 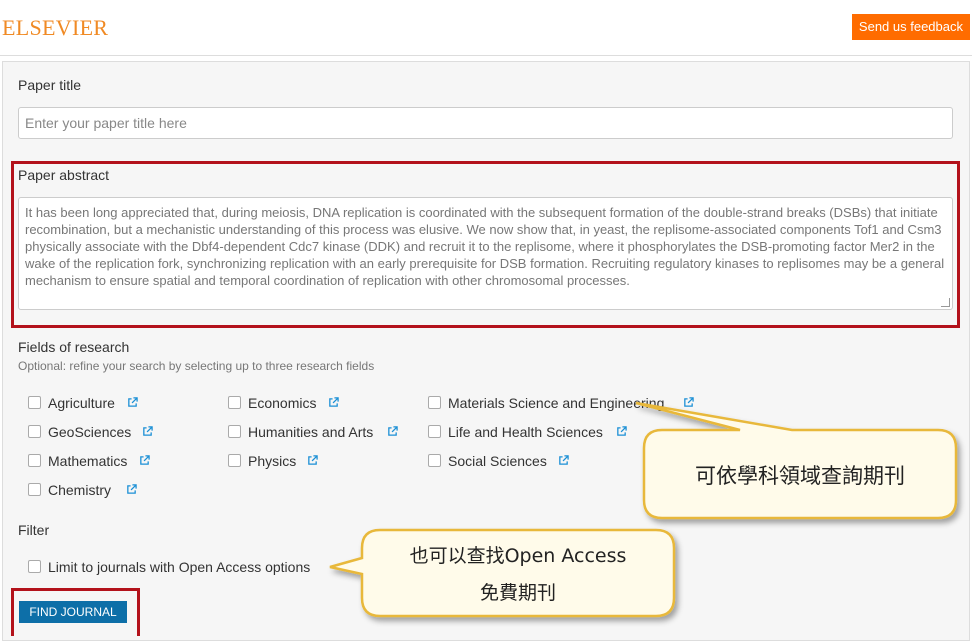 I want to click on open-access-callout-line2: 免費期刊, so click(x=517, y=593).